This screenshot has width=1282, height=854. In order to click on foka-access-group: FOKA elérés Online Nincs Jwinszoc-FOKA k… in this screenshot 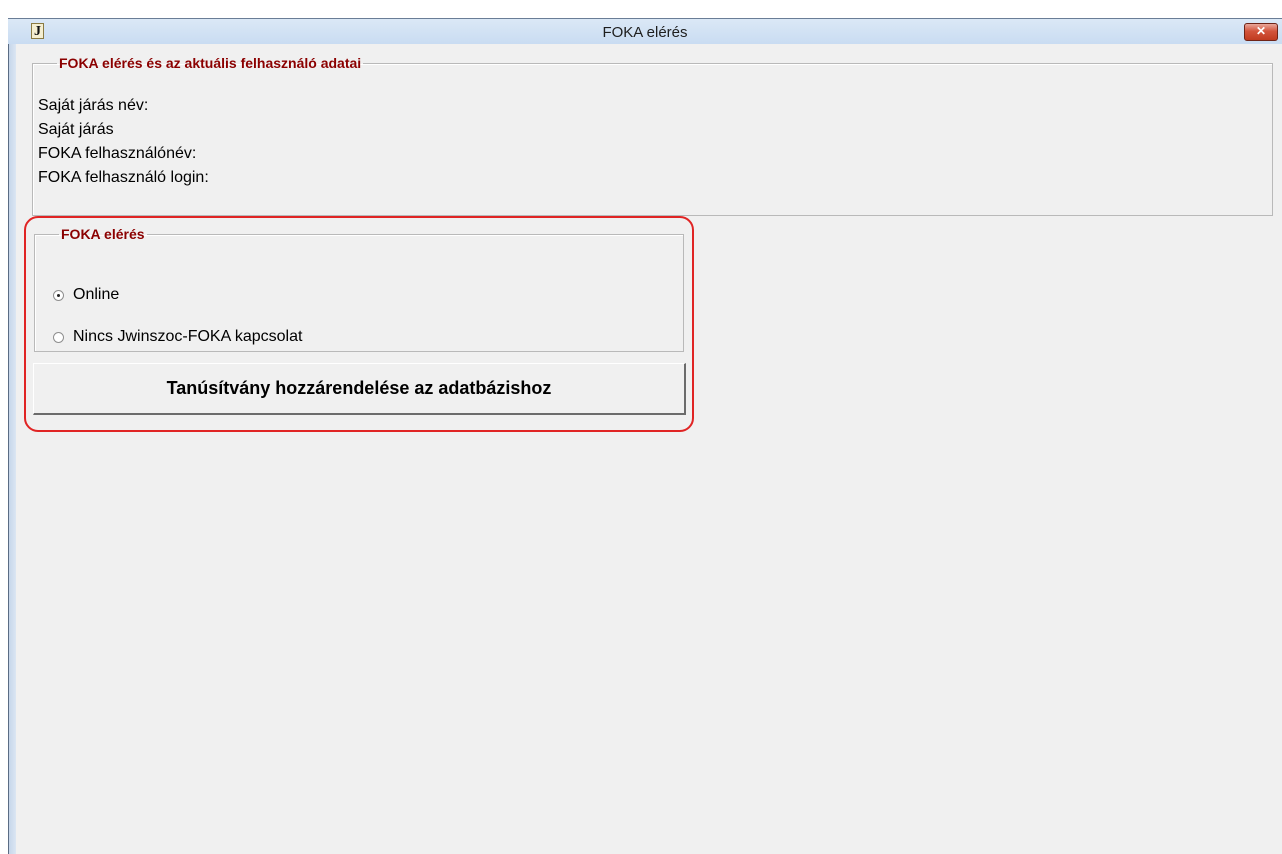, I will do `click(359, 289)`.